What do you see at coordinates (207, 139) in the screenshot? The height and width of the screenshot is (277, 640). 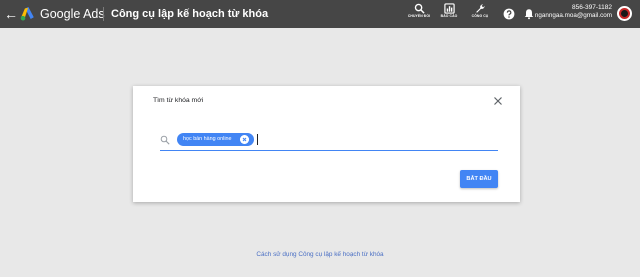 I see `keyword-chip-label: học bán hàng online` at bounding box center [207, 139].